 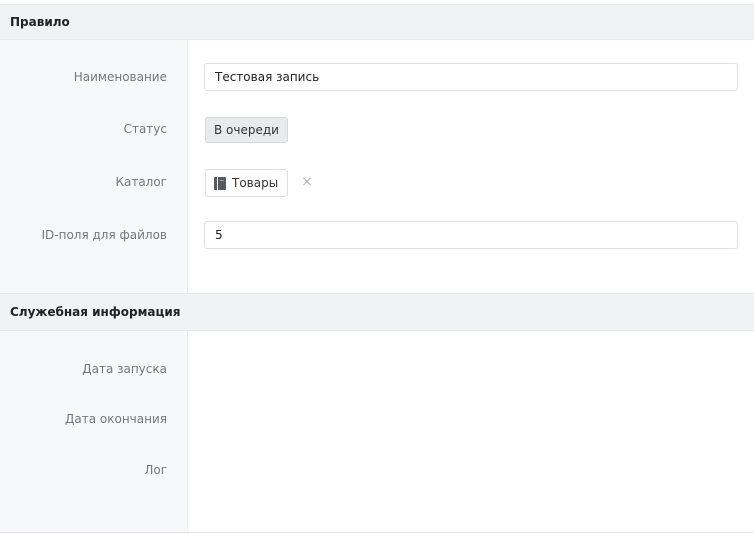 What do you see at coordinates (377, 22) in the screenshot?
I see `section-header-rule: Правило` at bounding box center [377, 22].